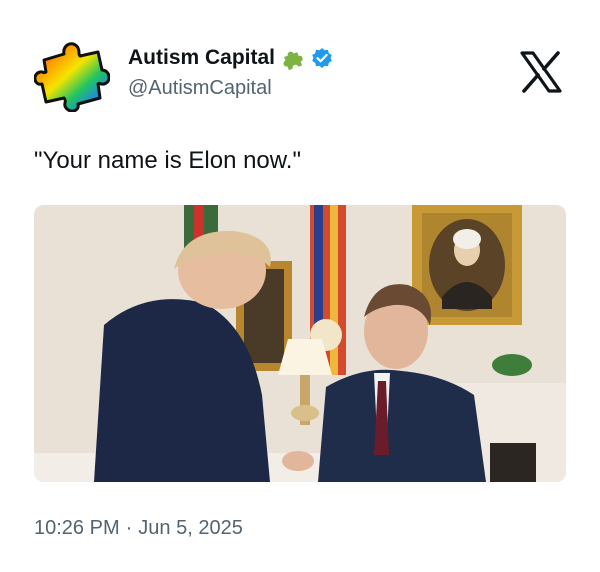 The image size is (600, 572). What do you see at coordinates (293, 60) in the screenshot?
I see `green-puzzle-piece-icon` at bounding box center [293, 60].